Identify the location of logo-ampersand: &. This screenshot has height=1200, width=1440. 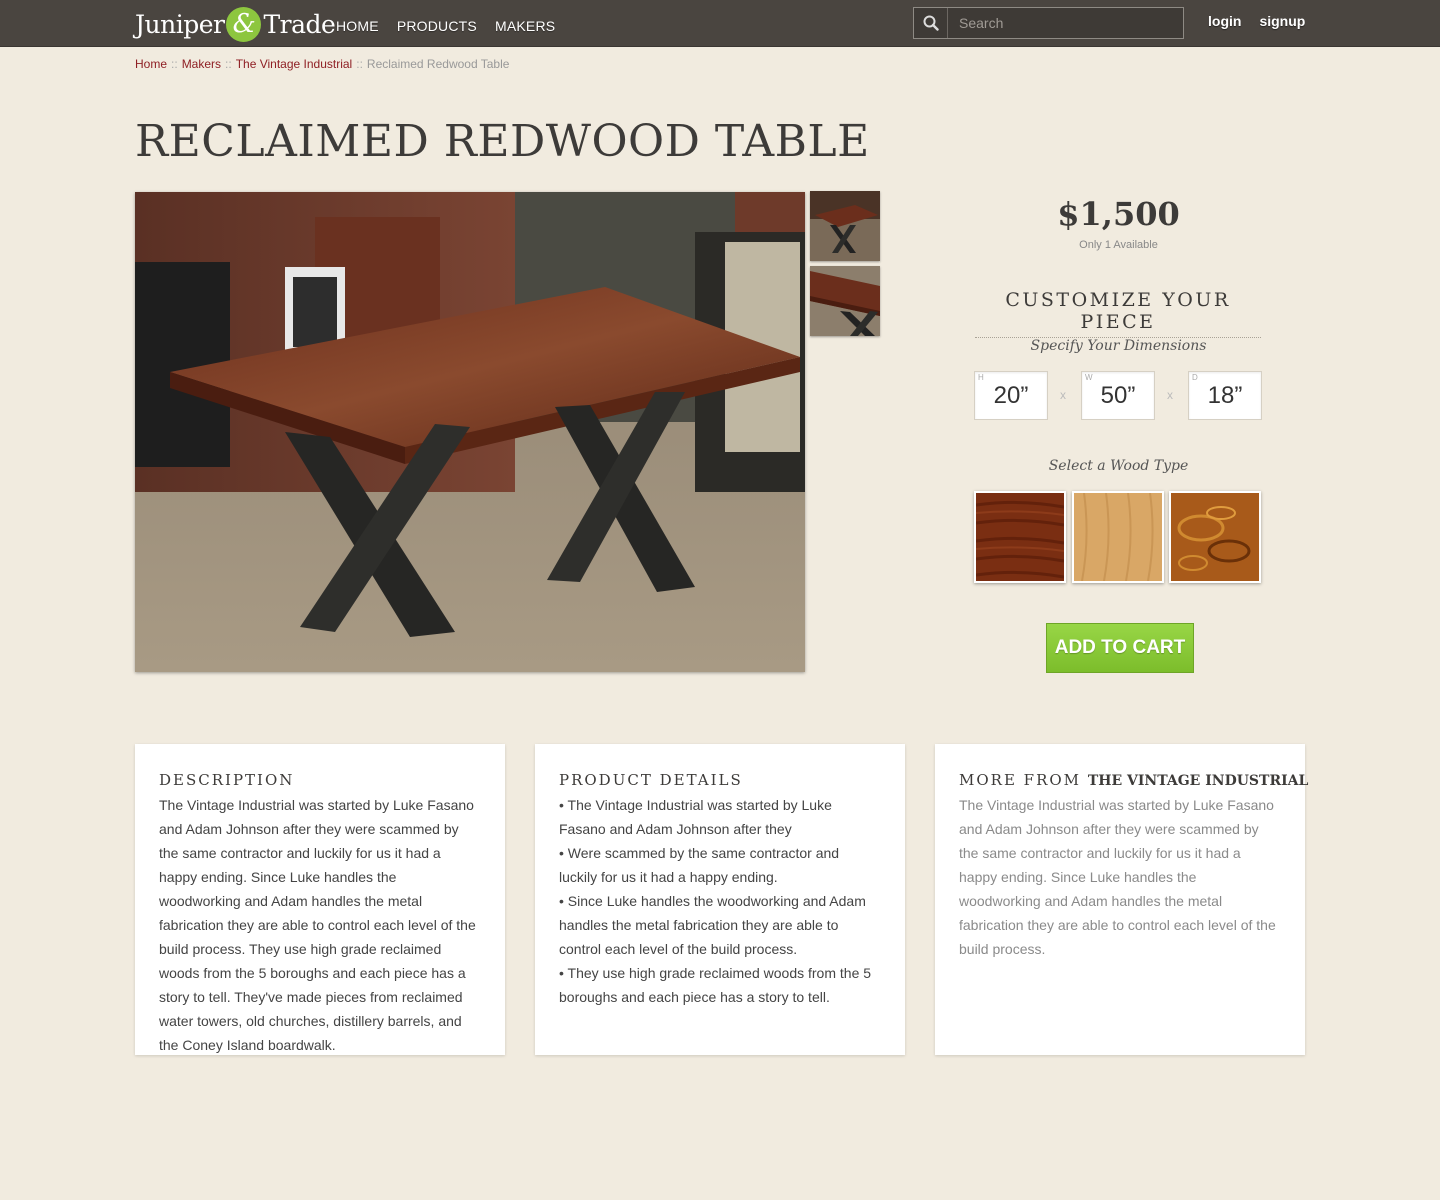
(244, 24).